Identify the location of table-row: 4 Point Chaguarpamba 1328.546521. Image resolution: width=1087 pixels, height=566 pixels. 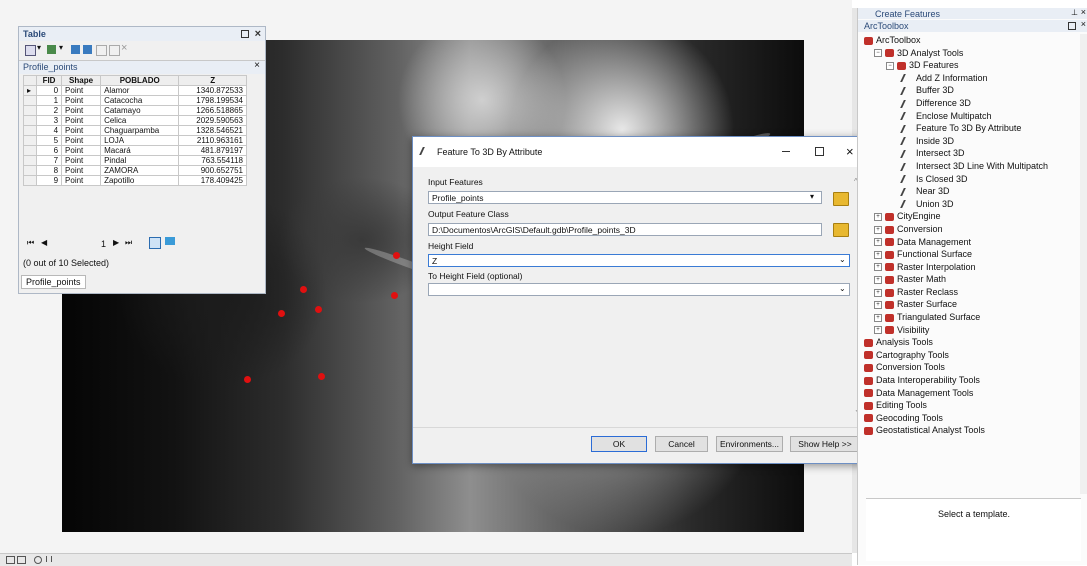
(135, 130).